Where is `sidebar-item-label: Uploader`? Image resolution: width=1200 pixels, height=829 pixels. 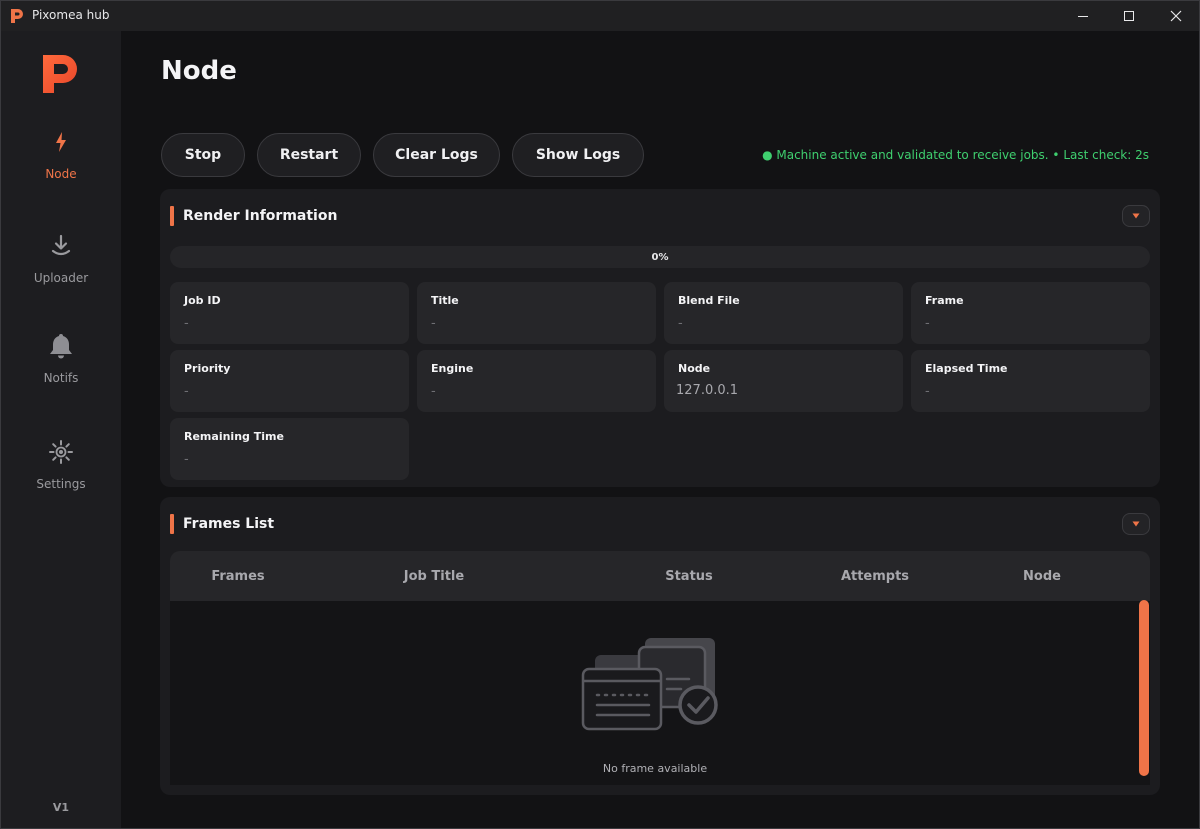
sidebar-item-label: Uploader is located at coordinates (61, 278).